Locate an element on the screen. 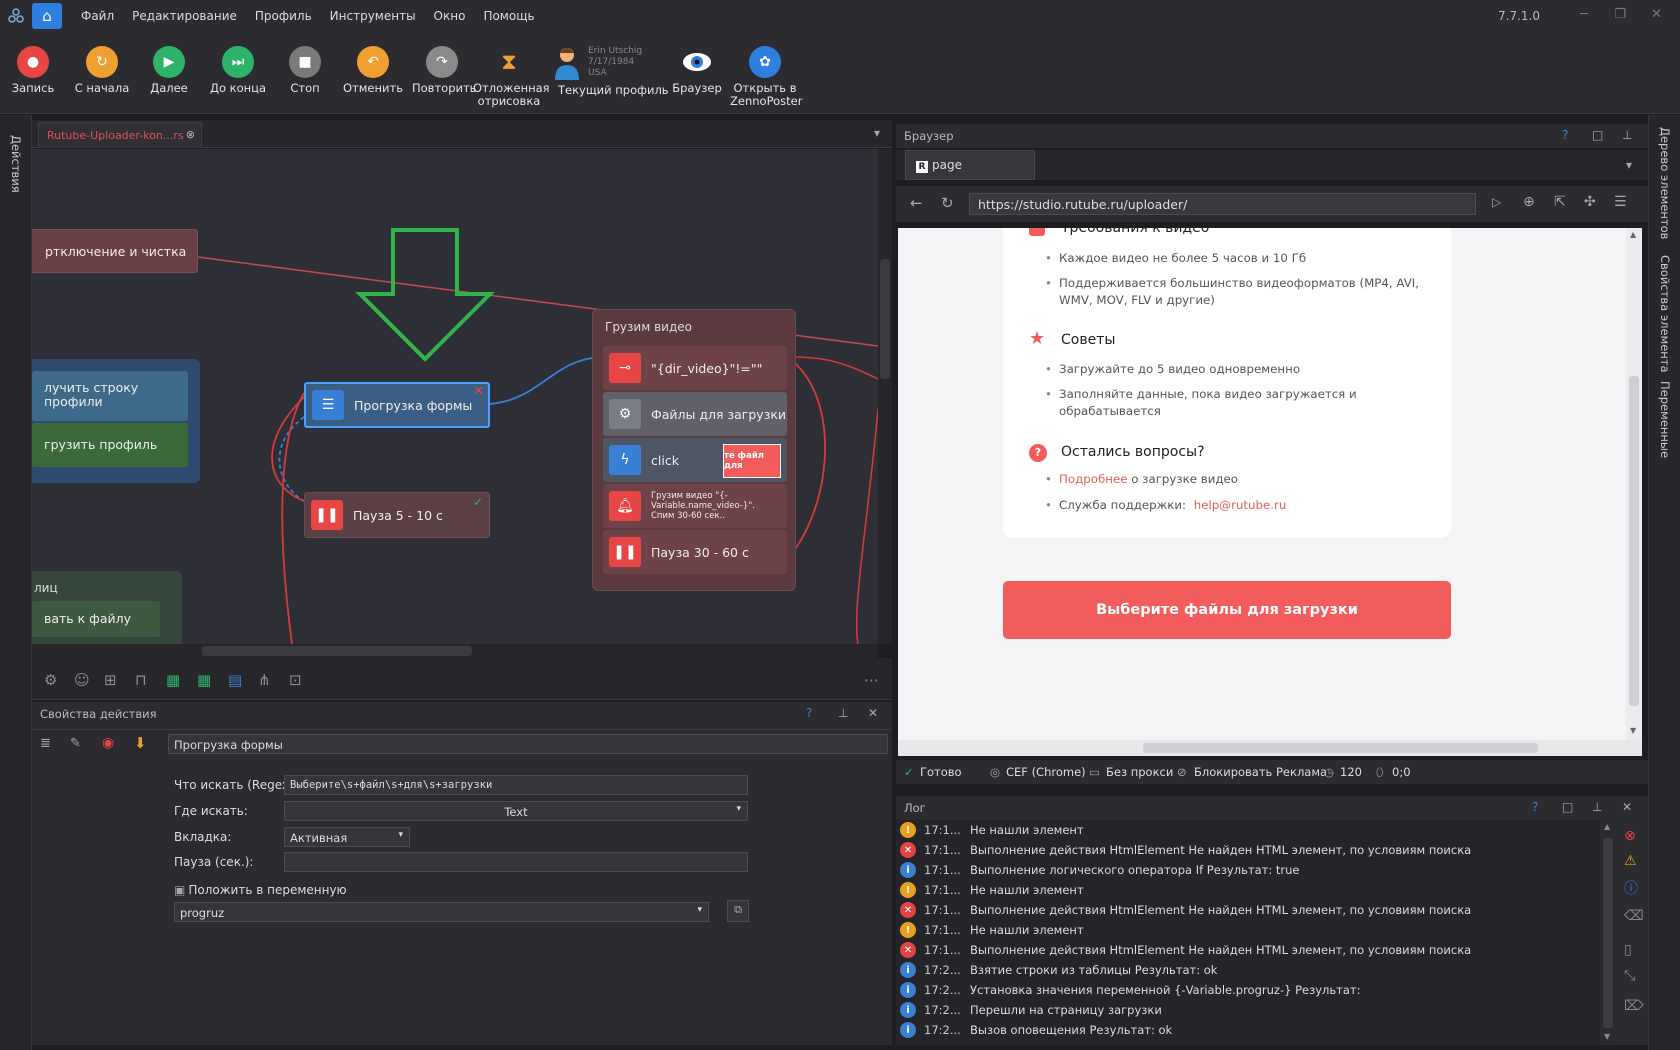 The width and height of the screenshot is (1680, 1050). lock-icon: ⊓ is located at coordinates (141, 680).